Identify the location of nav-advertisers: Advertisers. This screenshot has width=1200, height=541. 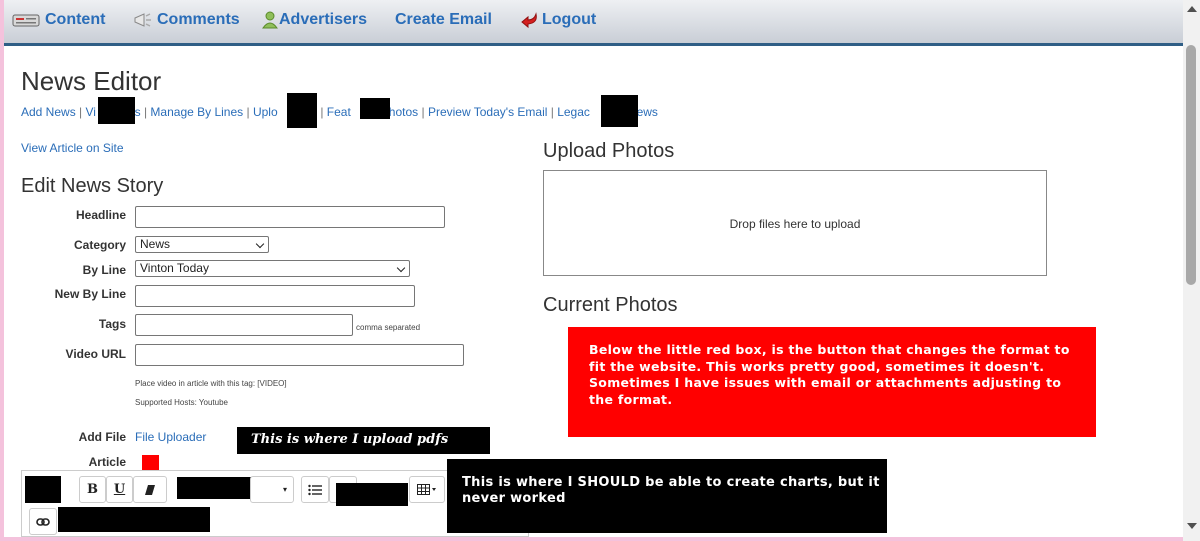
(314, 20).